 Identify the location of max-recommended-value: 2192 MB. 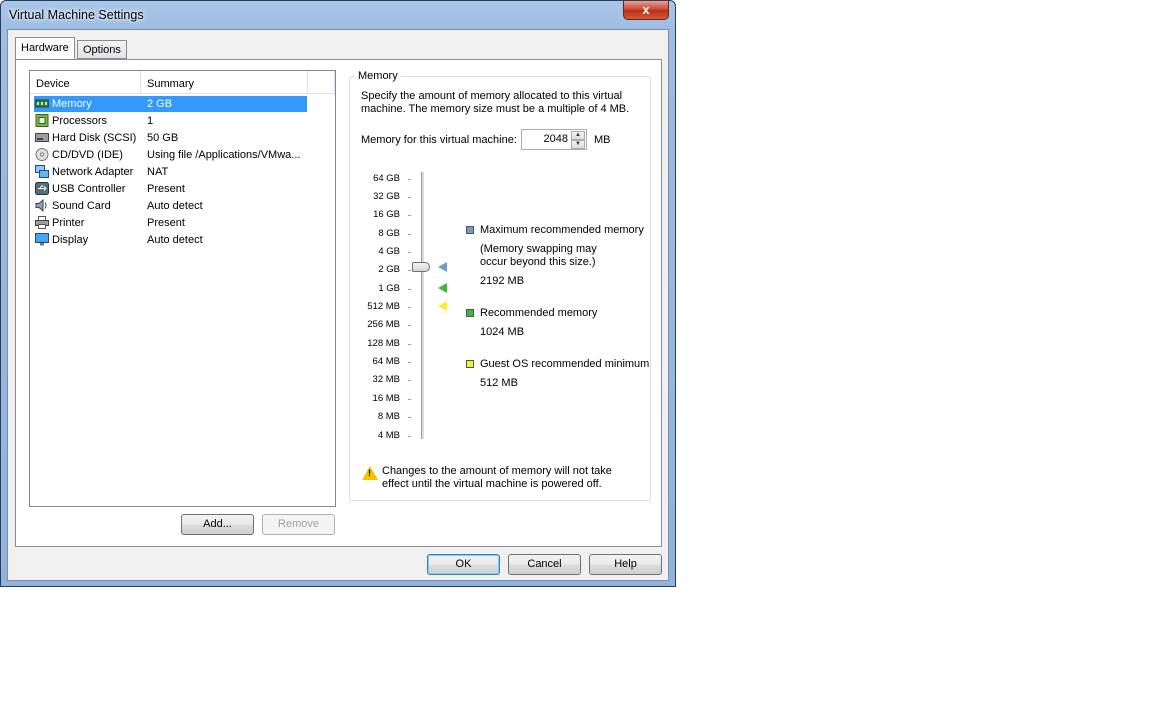
(502, 281).